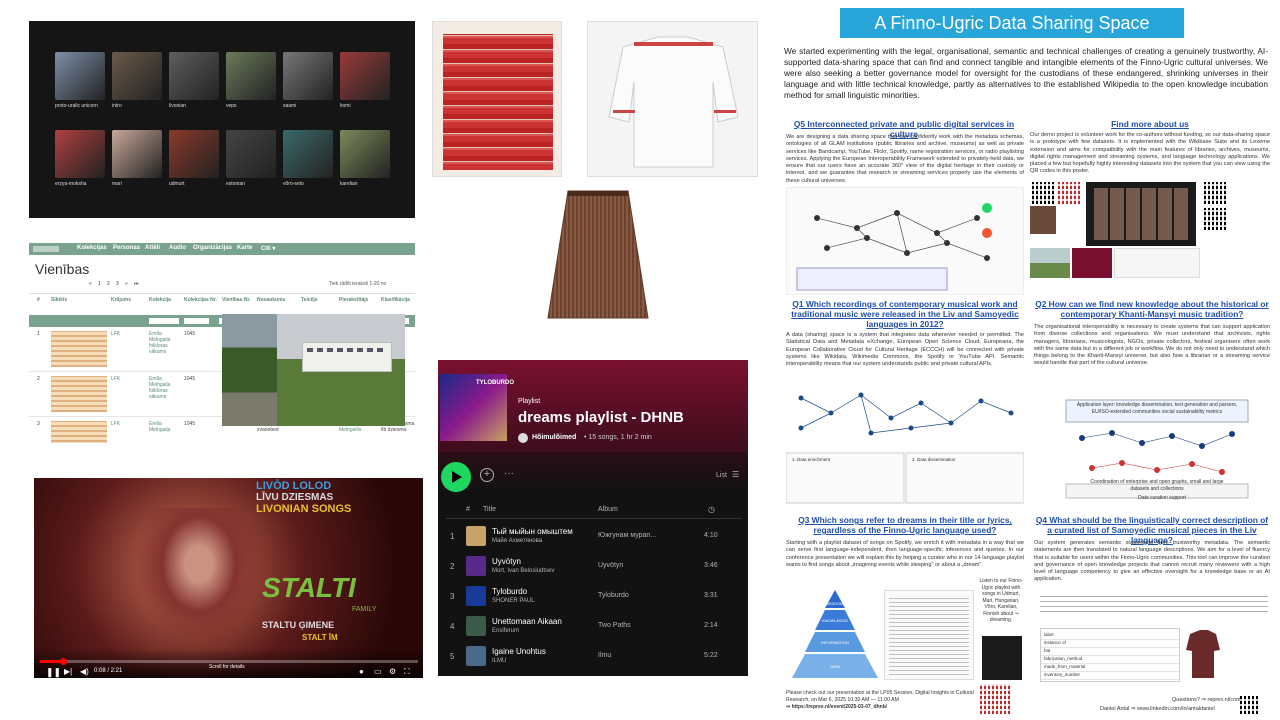  What do you see at coordinates (117, 284) in the screenshot?
I see `page-link: 3` at bounding box center [117, 284].